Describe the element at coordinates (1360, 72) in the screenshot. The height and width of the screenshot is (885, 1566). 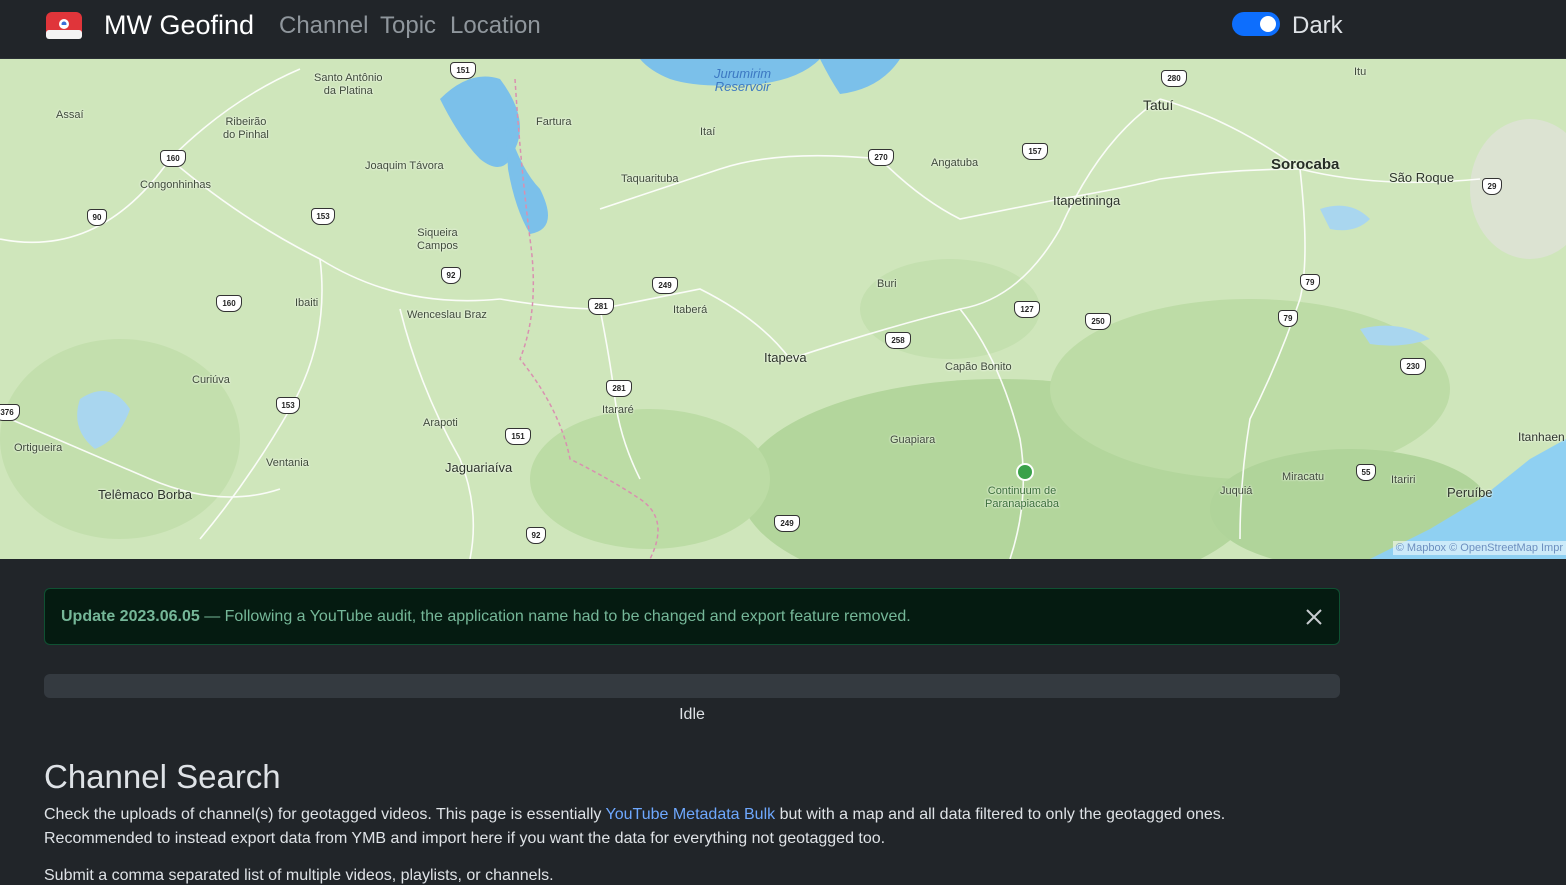
I see `map-label: Itu` at that location.